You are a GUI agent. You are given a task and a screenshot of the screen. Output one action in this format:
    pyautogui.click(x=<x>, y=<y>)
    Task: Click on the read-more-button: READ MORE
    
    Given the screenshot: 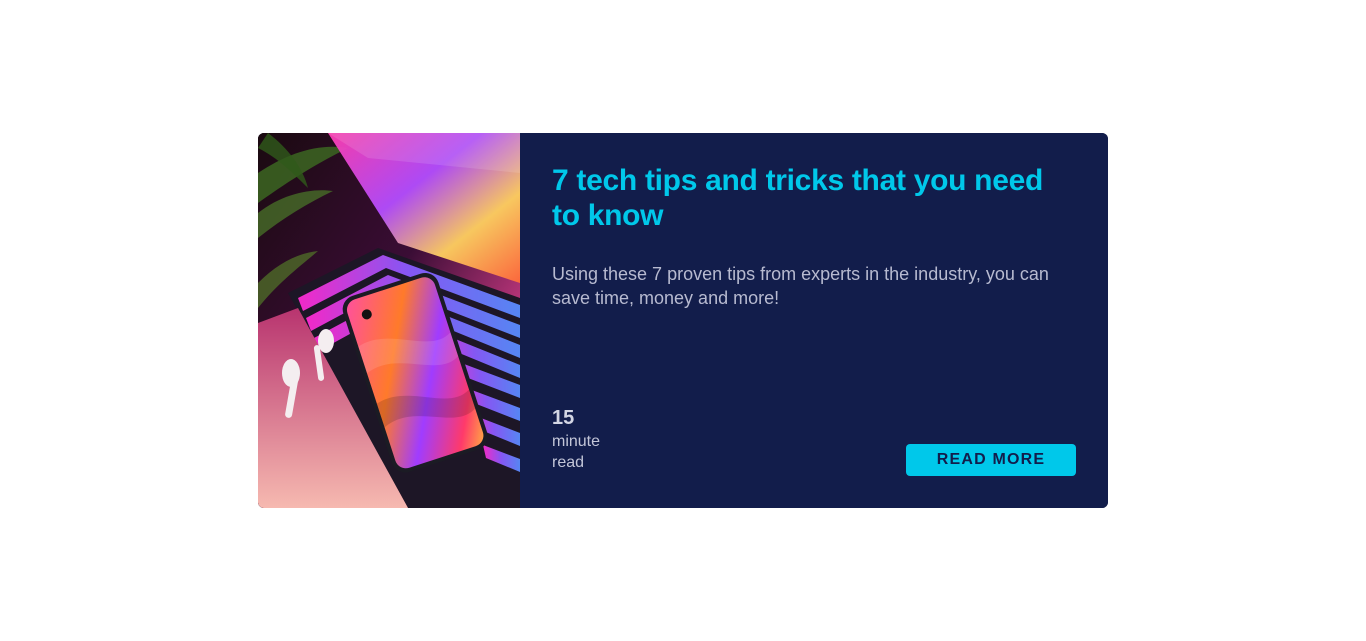 What is the action you would take?
    pyautogui.click(x=991, y=460)
    